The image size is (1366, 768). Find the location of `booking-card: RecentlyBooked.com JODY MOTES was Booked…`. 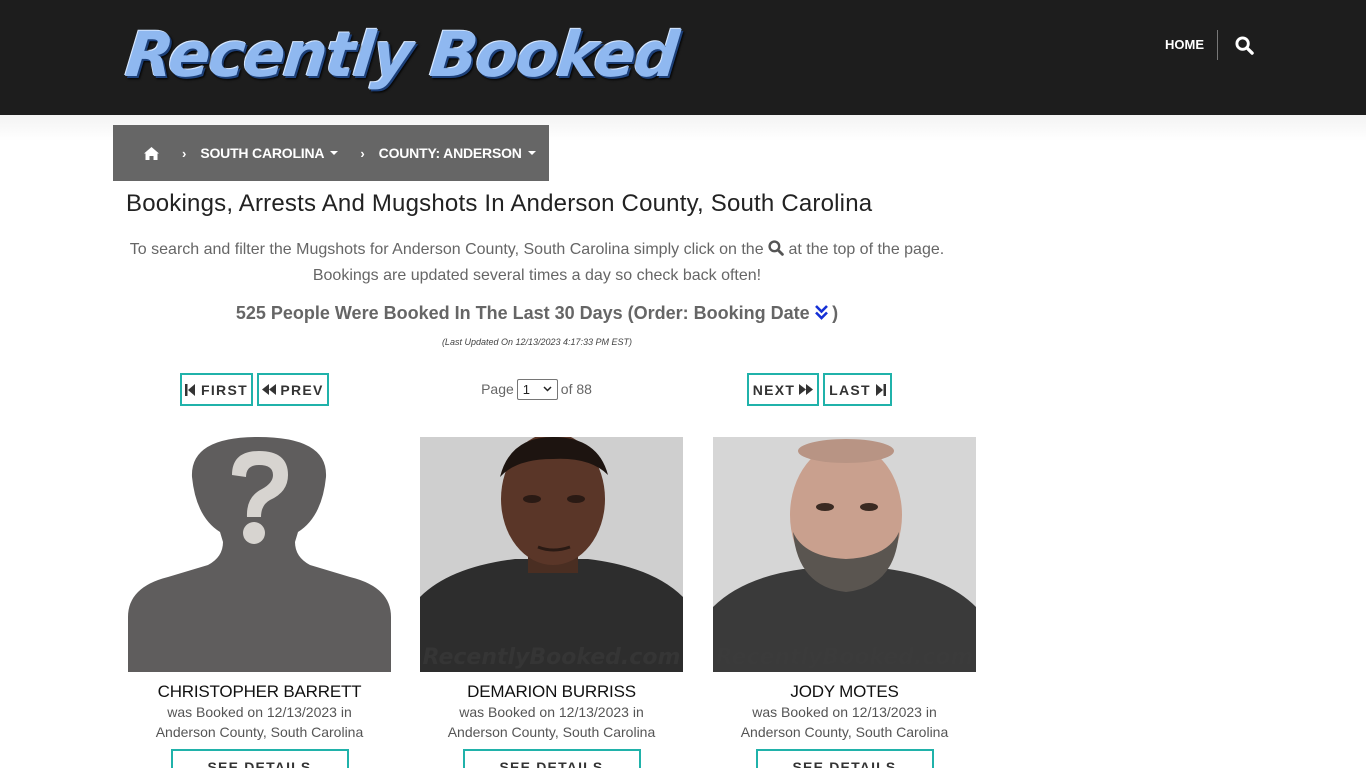

booking-card: RecentlyBooked.com JODY MOTES was Booked… is located at coordinates (844, 602).